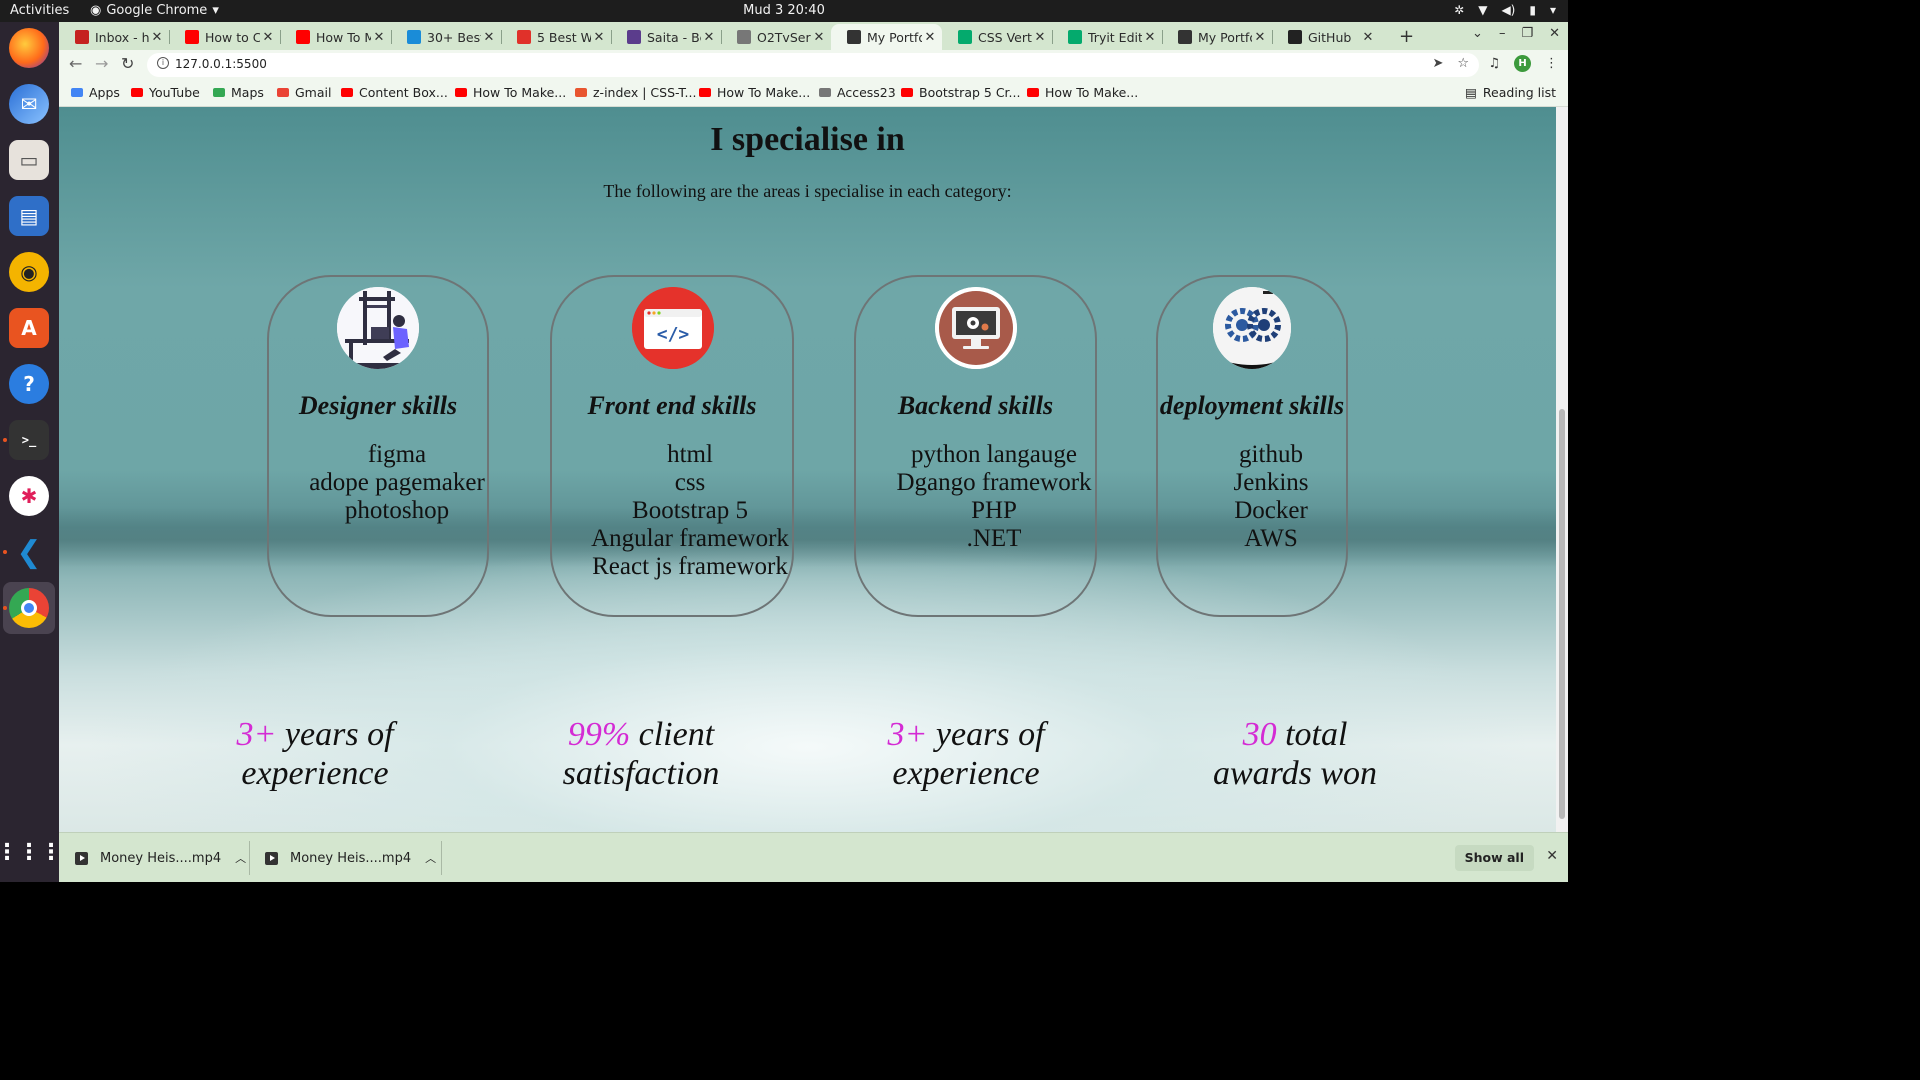  Describe the element at coordinates (1252, 405) in the screenshot. I see `card-title: deployment skills` at that location.